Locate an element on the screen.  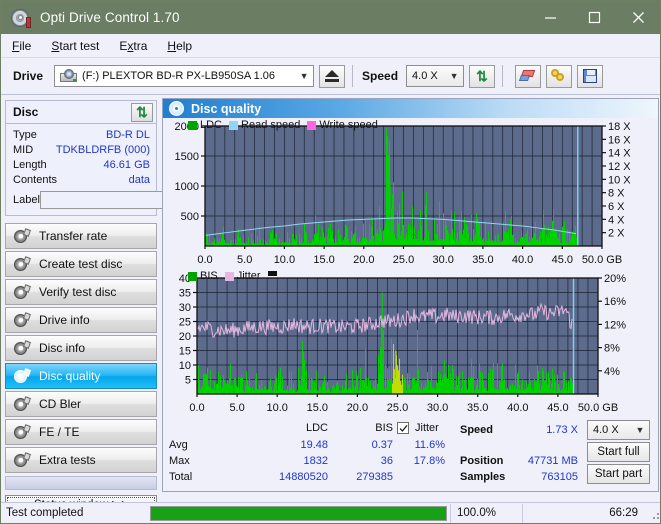
minimize-icon is located at coordinates (550, 17).